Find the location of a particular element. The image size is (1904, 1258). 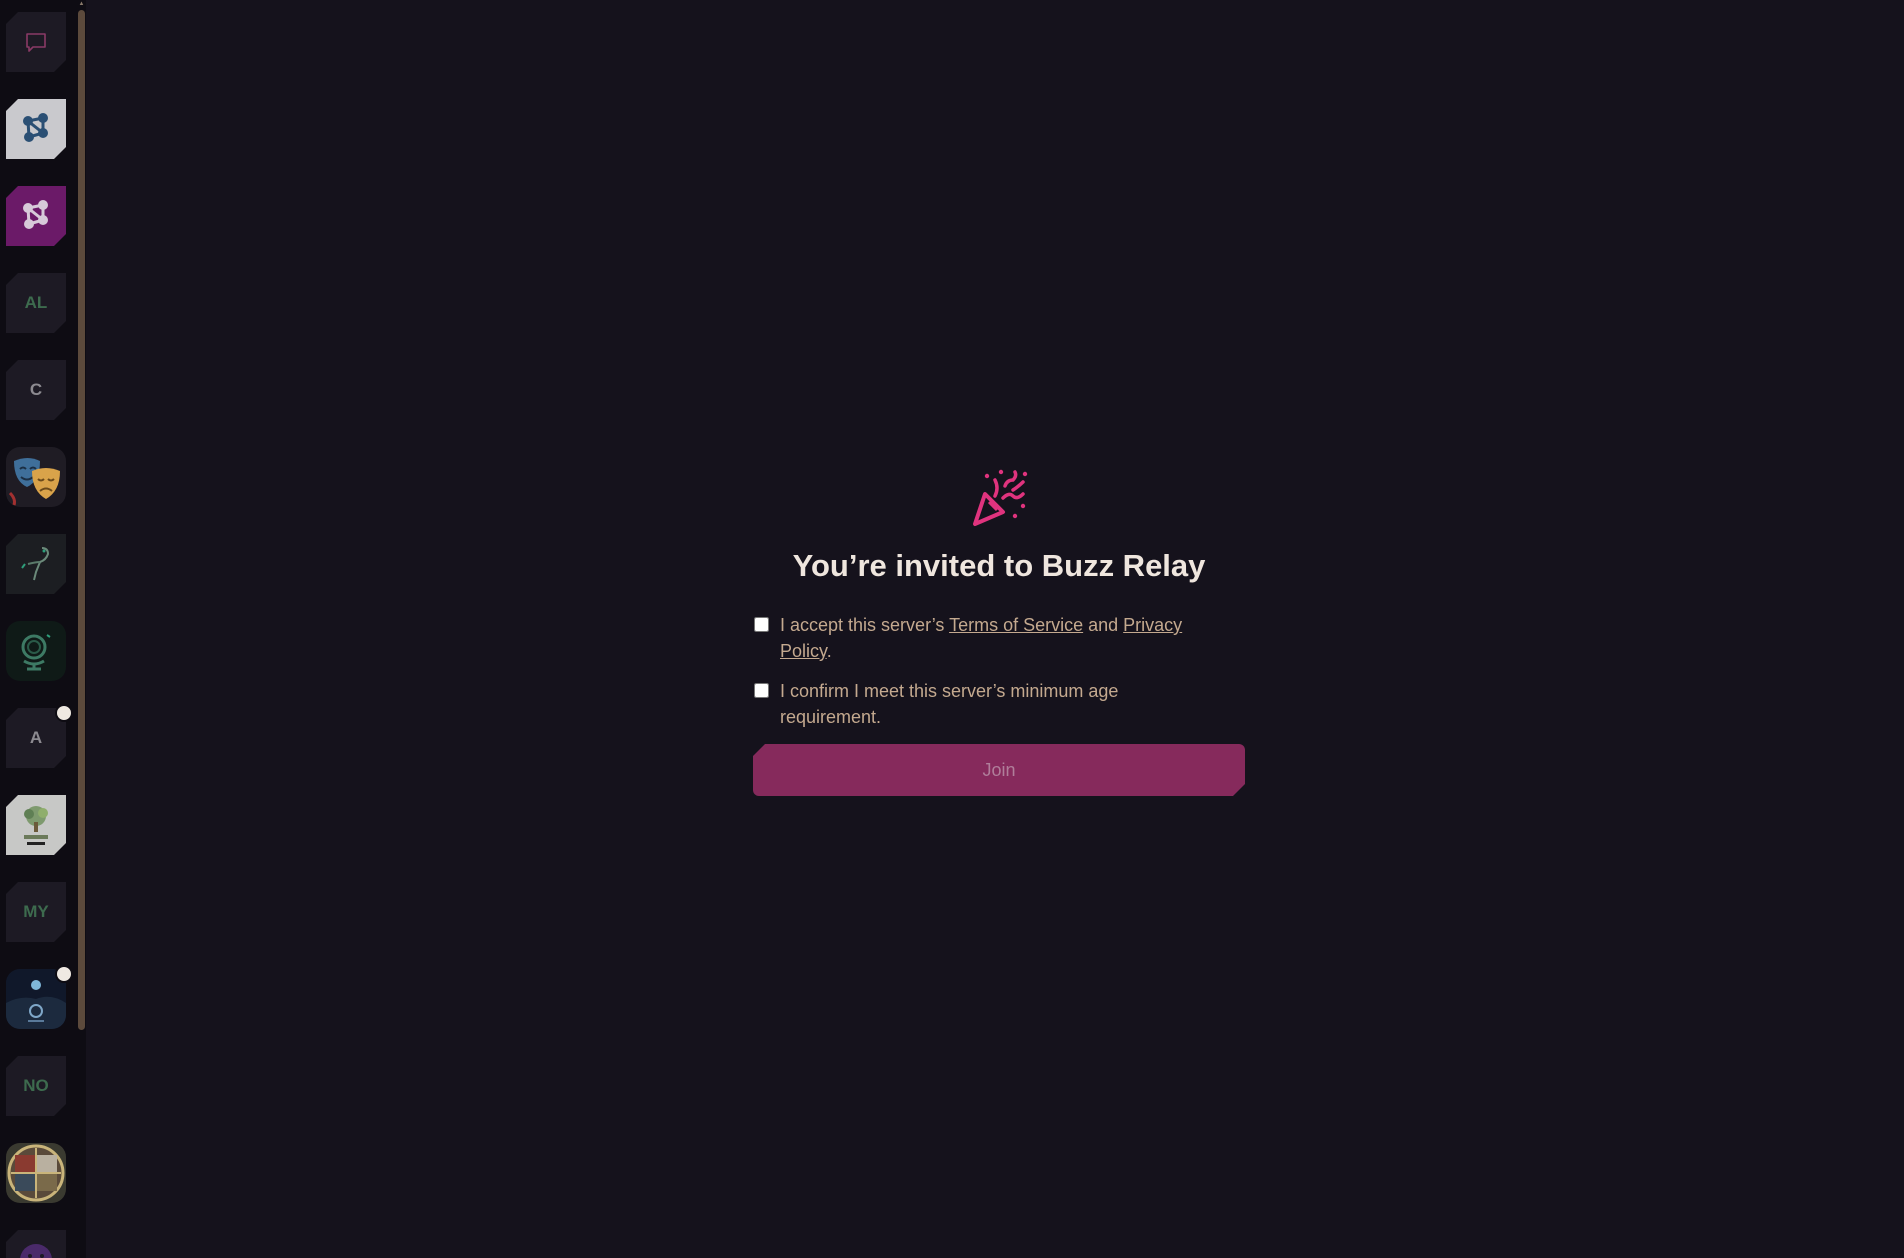

server-theater is located at coordinates (36, 477).